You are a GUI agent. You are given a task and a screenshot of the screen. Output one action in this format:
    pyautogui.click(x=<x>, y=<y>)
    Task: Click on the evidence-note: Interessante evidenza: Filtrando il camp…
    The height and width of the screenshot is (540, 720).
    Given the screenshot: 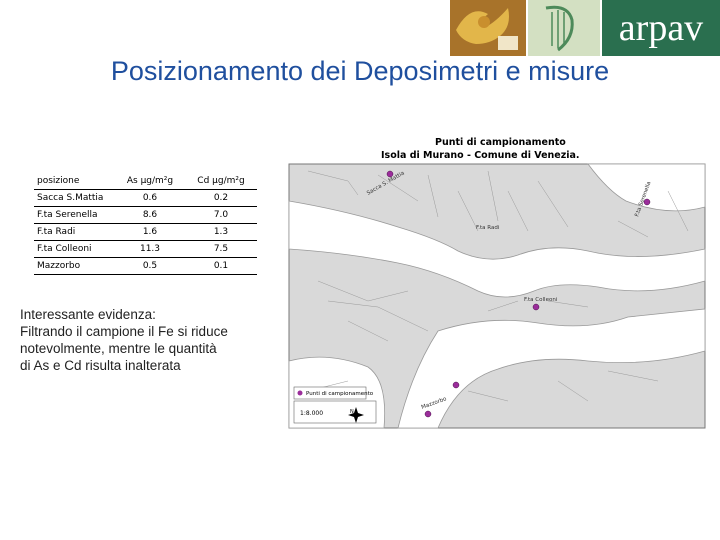 What is the action you would take?
    pyautogui.click(x=150, y=340)
    